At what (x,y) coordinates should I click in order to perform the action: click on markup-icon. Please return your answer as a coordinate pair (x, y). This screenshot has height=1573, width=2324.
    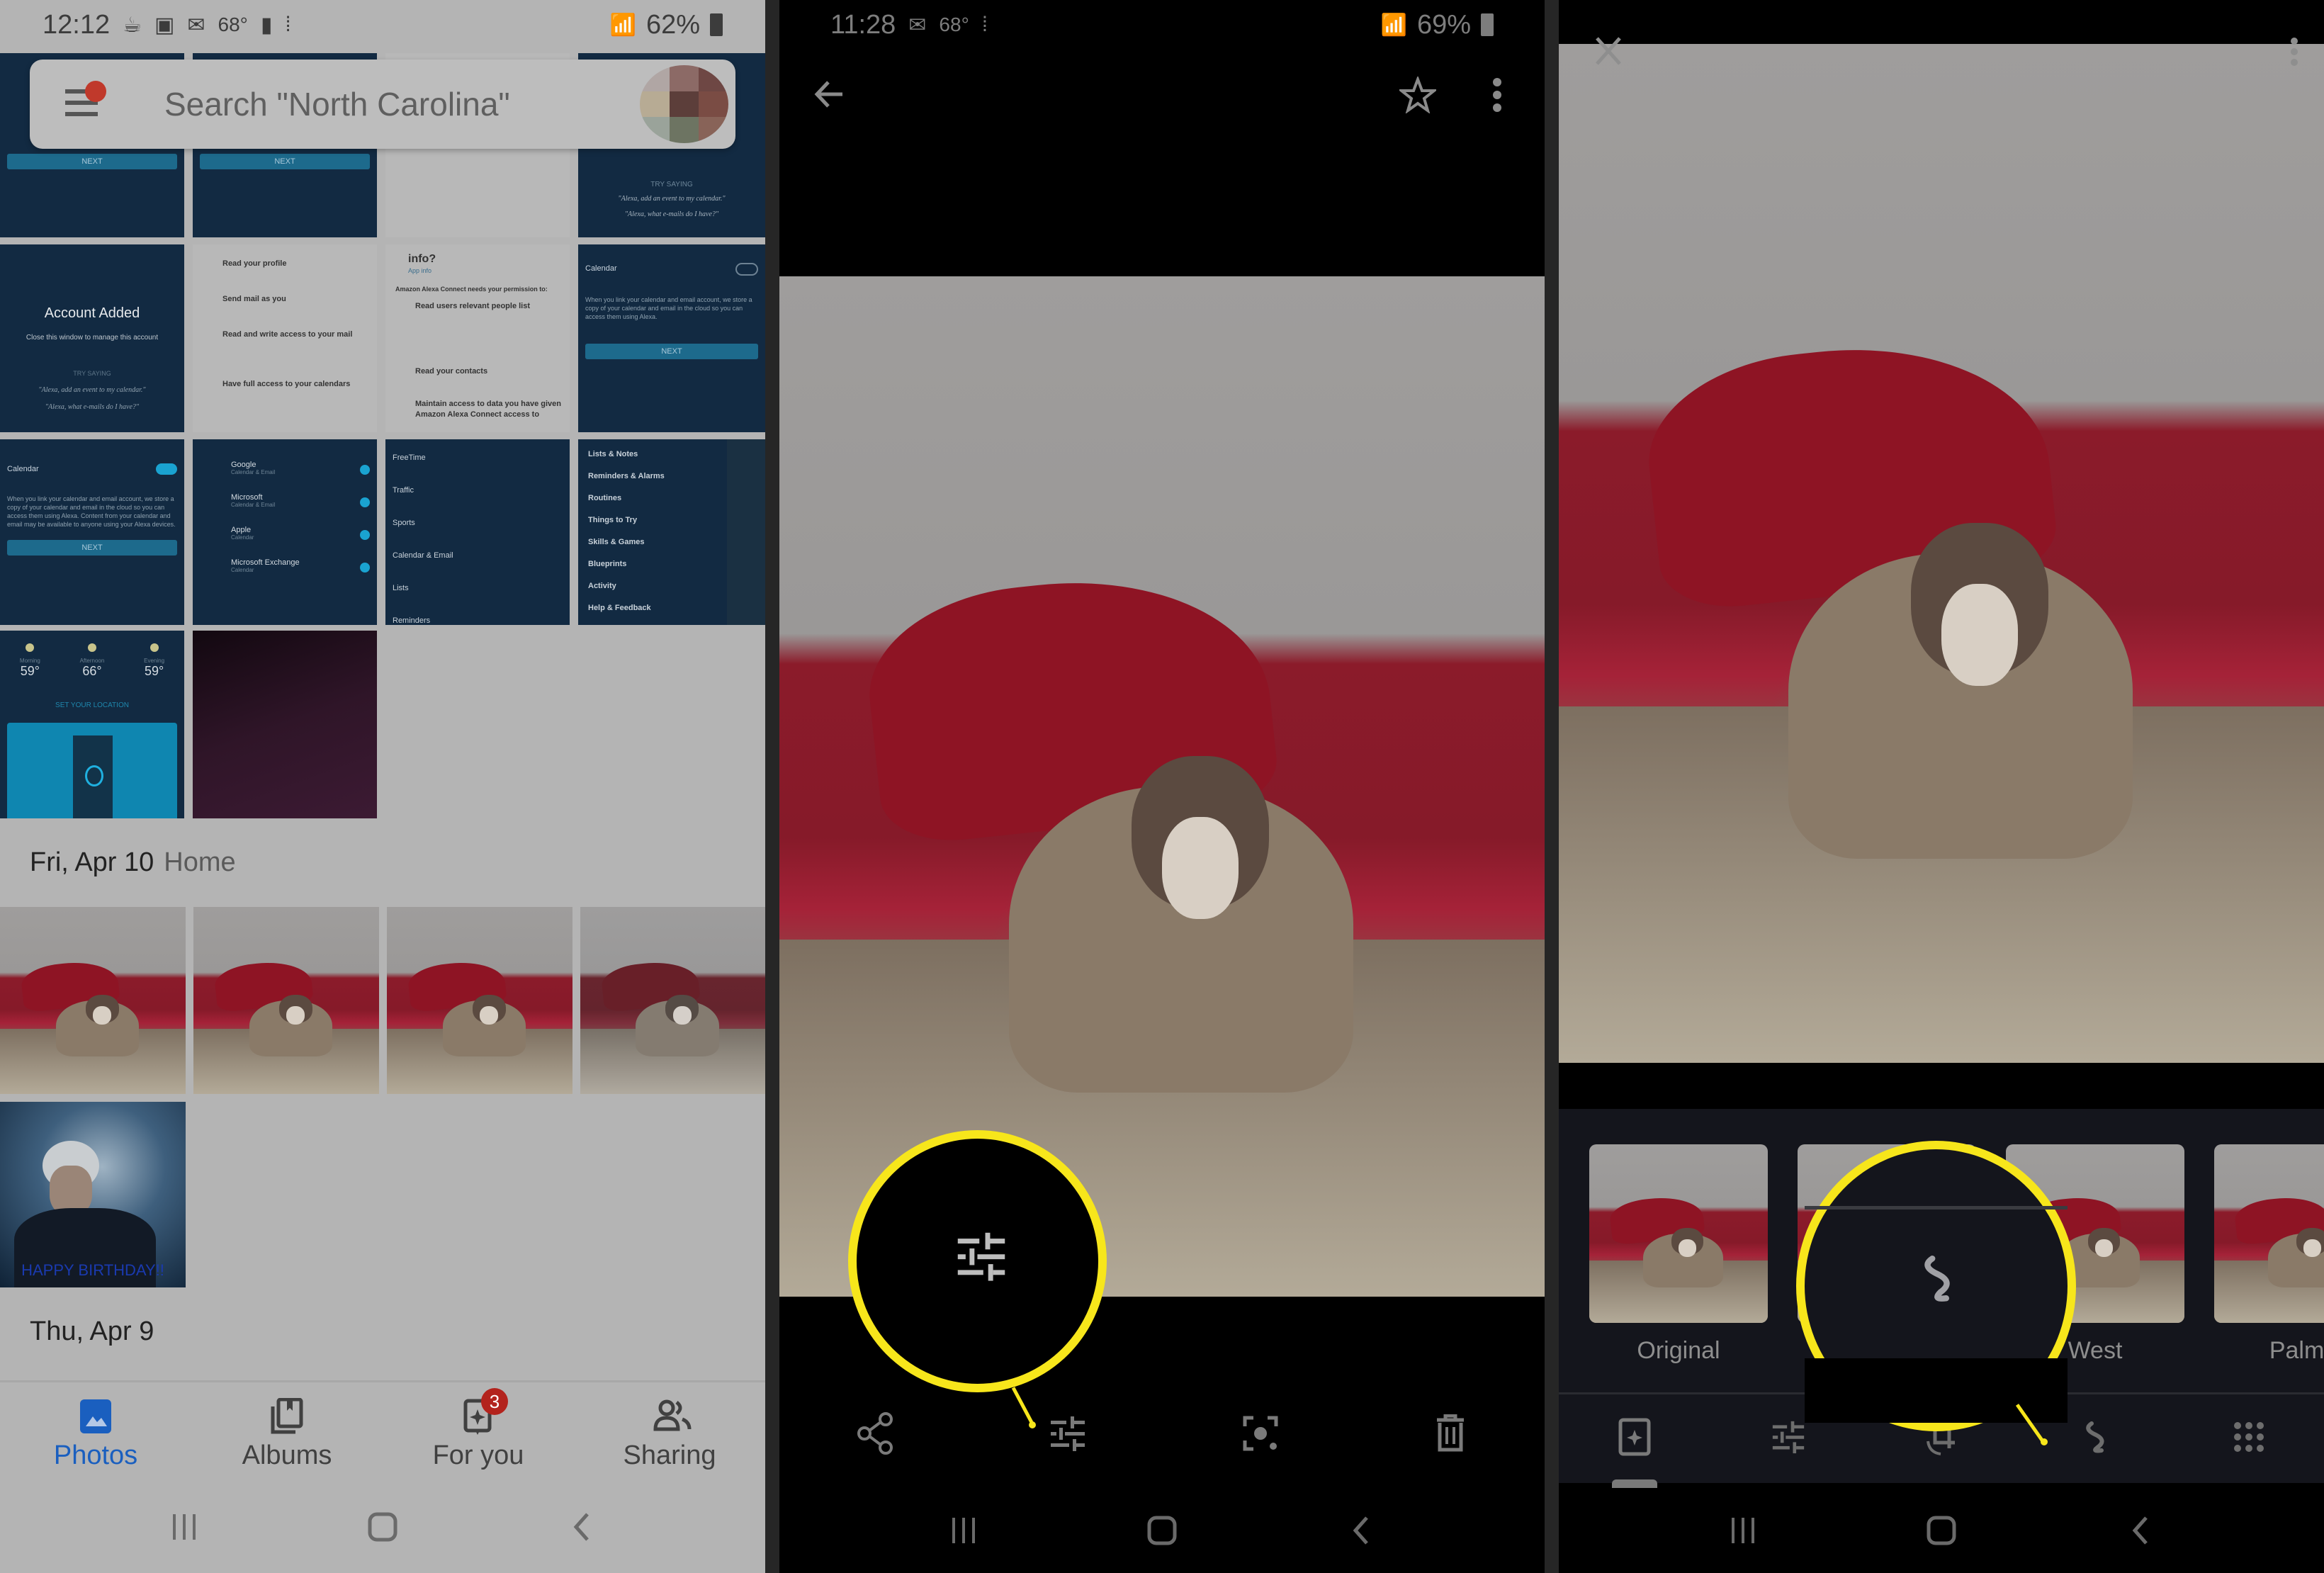
    Looking at the image, I should click on (1939, 1282).